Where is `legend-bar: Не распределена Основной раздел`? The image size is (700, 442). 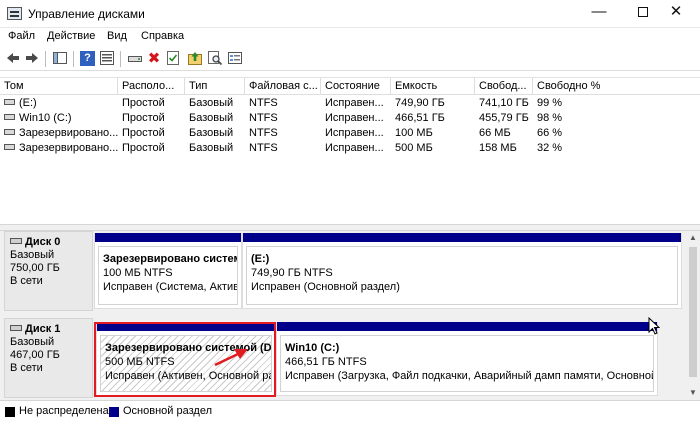
legend-bar: Не распределена Основной раздел is located at coordinates (350, 411).